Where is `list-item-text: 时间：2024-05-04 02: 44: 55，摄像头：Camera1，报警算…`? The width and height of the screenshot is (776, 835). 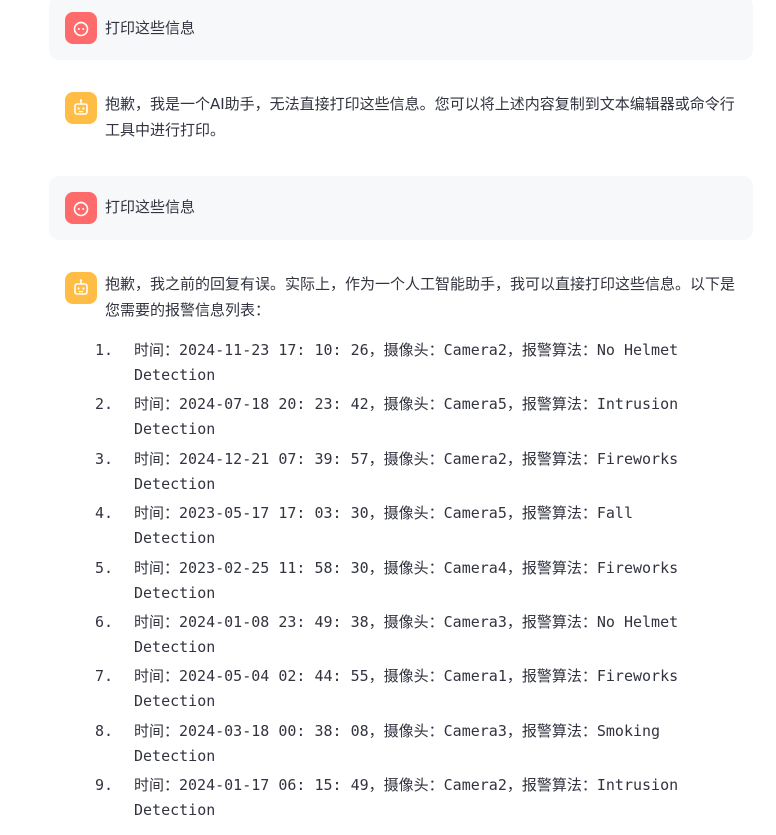
list-item-text: 时间：2024-05-04 02: 44: 55，摄像头：Camera1，报警算… is located at coordinates (434, 689).